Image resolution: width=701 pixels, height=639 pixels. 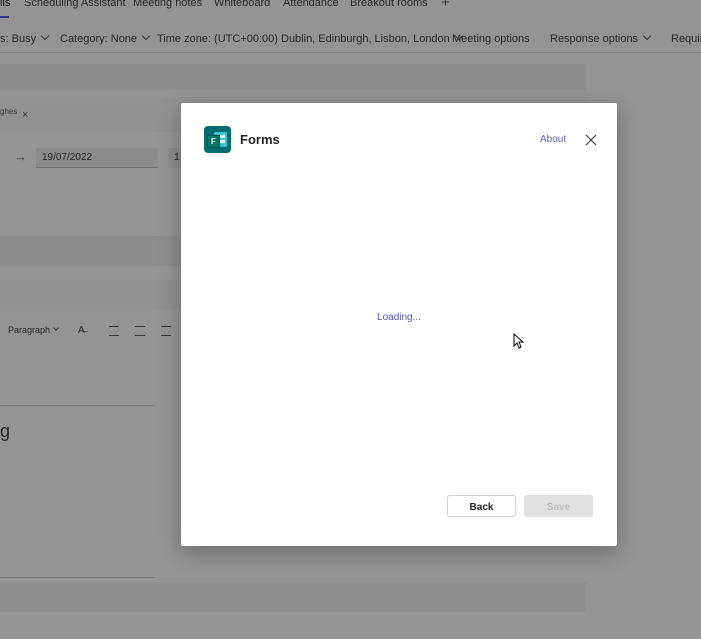 I want to click on forms-letter-badge: F, so click(x=213, y=141).